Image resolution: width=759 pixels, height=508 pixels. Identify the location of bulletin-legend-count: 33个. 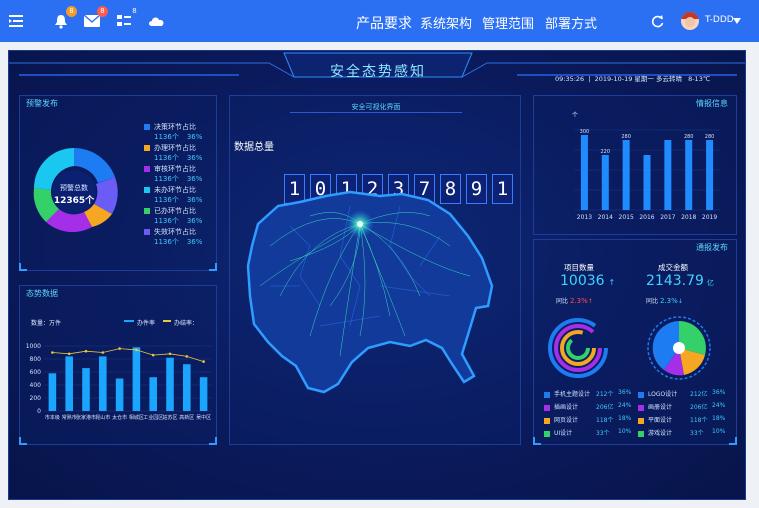
(603, 433).